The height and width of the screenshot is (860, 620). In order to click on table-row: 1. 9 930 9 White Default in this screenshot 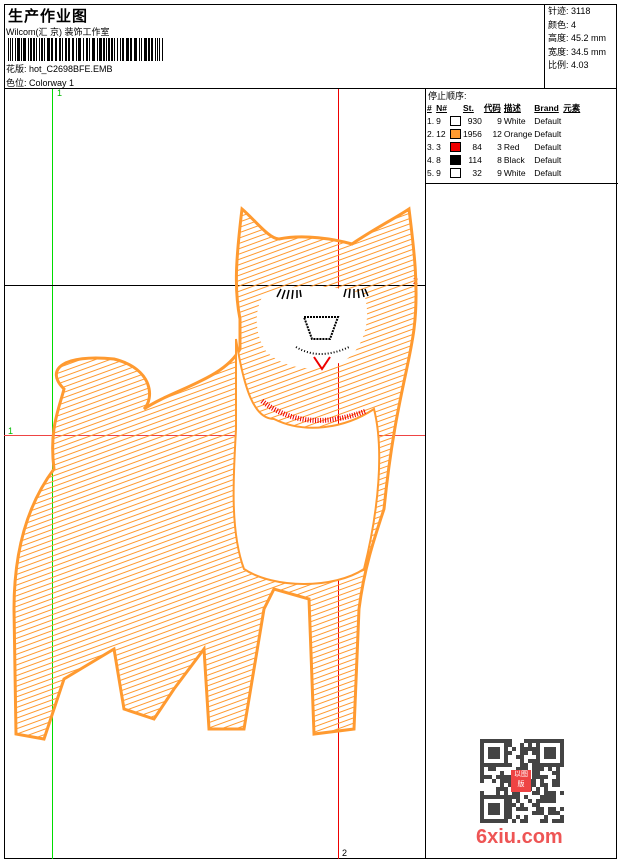, I will do `click(505, 120)`.